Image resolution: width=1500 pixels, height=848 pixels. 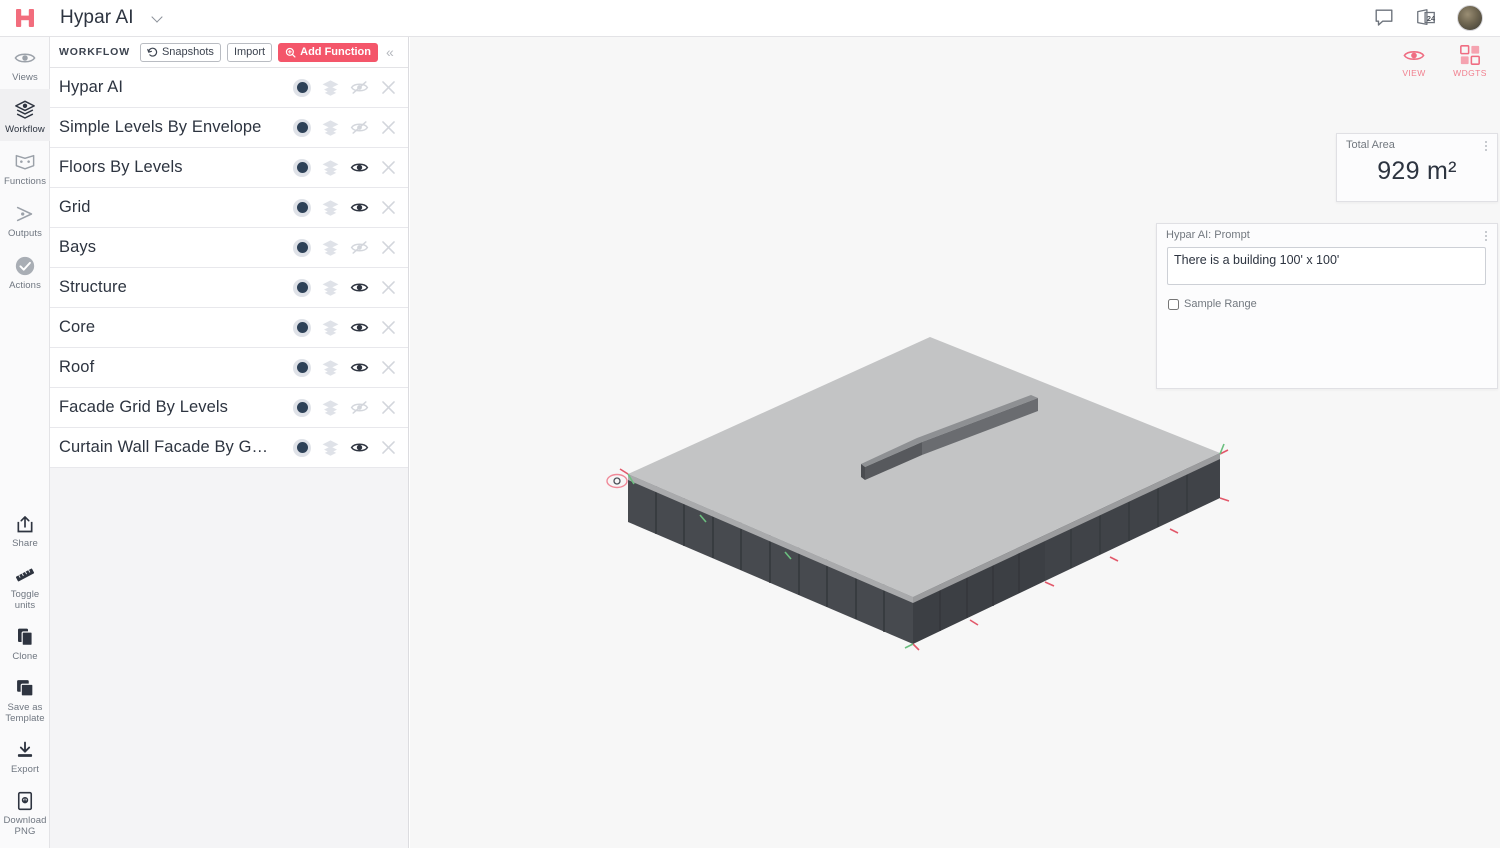 I want to click on sidebar-label-download-png: Download PNG, so click(x=25, y=826).